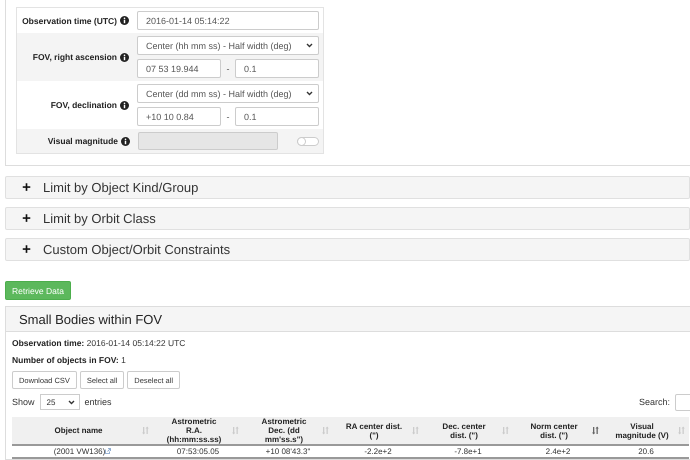  What do you see at coordinates (646, 451) in the screenshot?
I see `table-cell: 20.6` at bounding box center [646, 451].